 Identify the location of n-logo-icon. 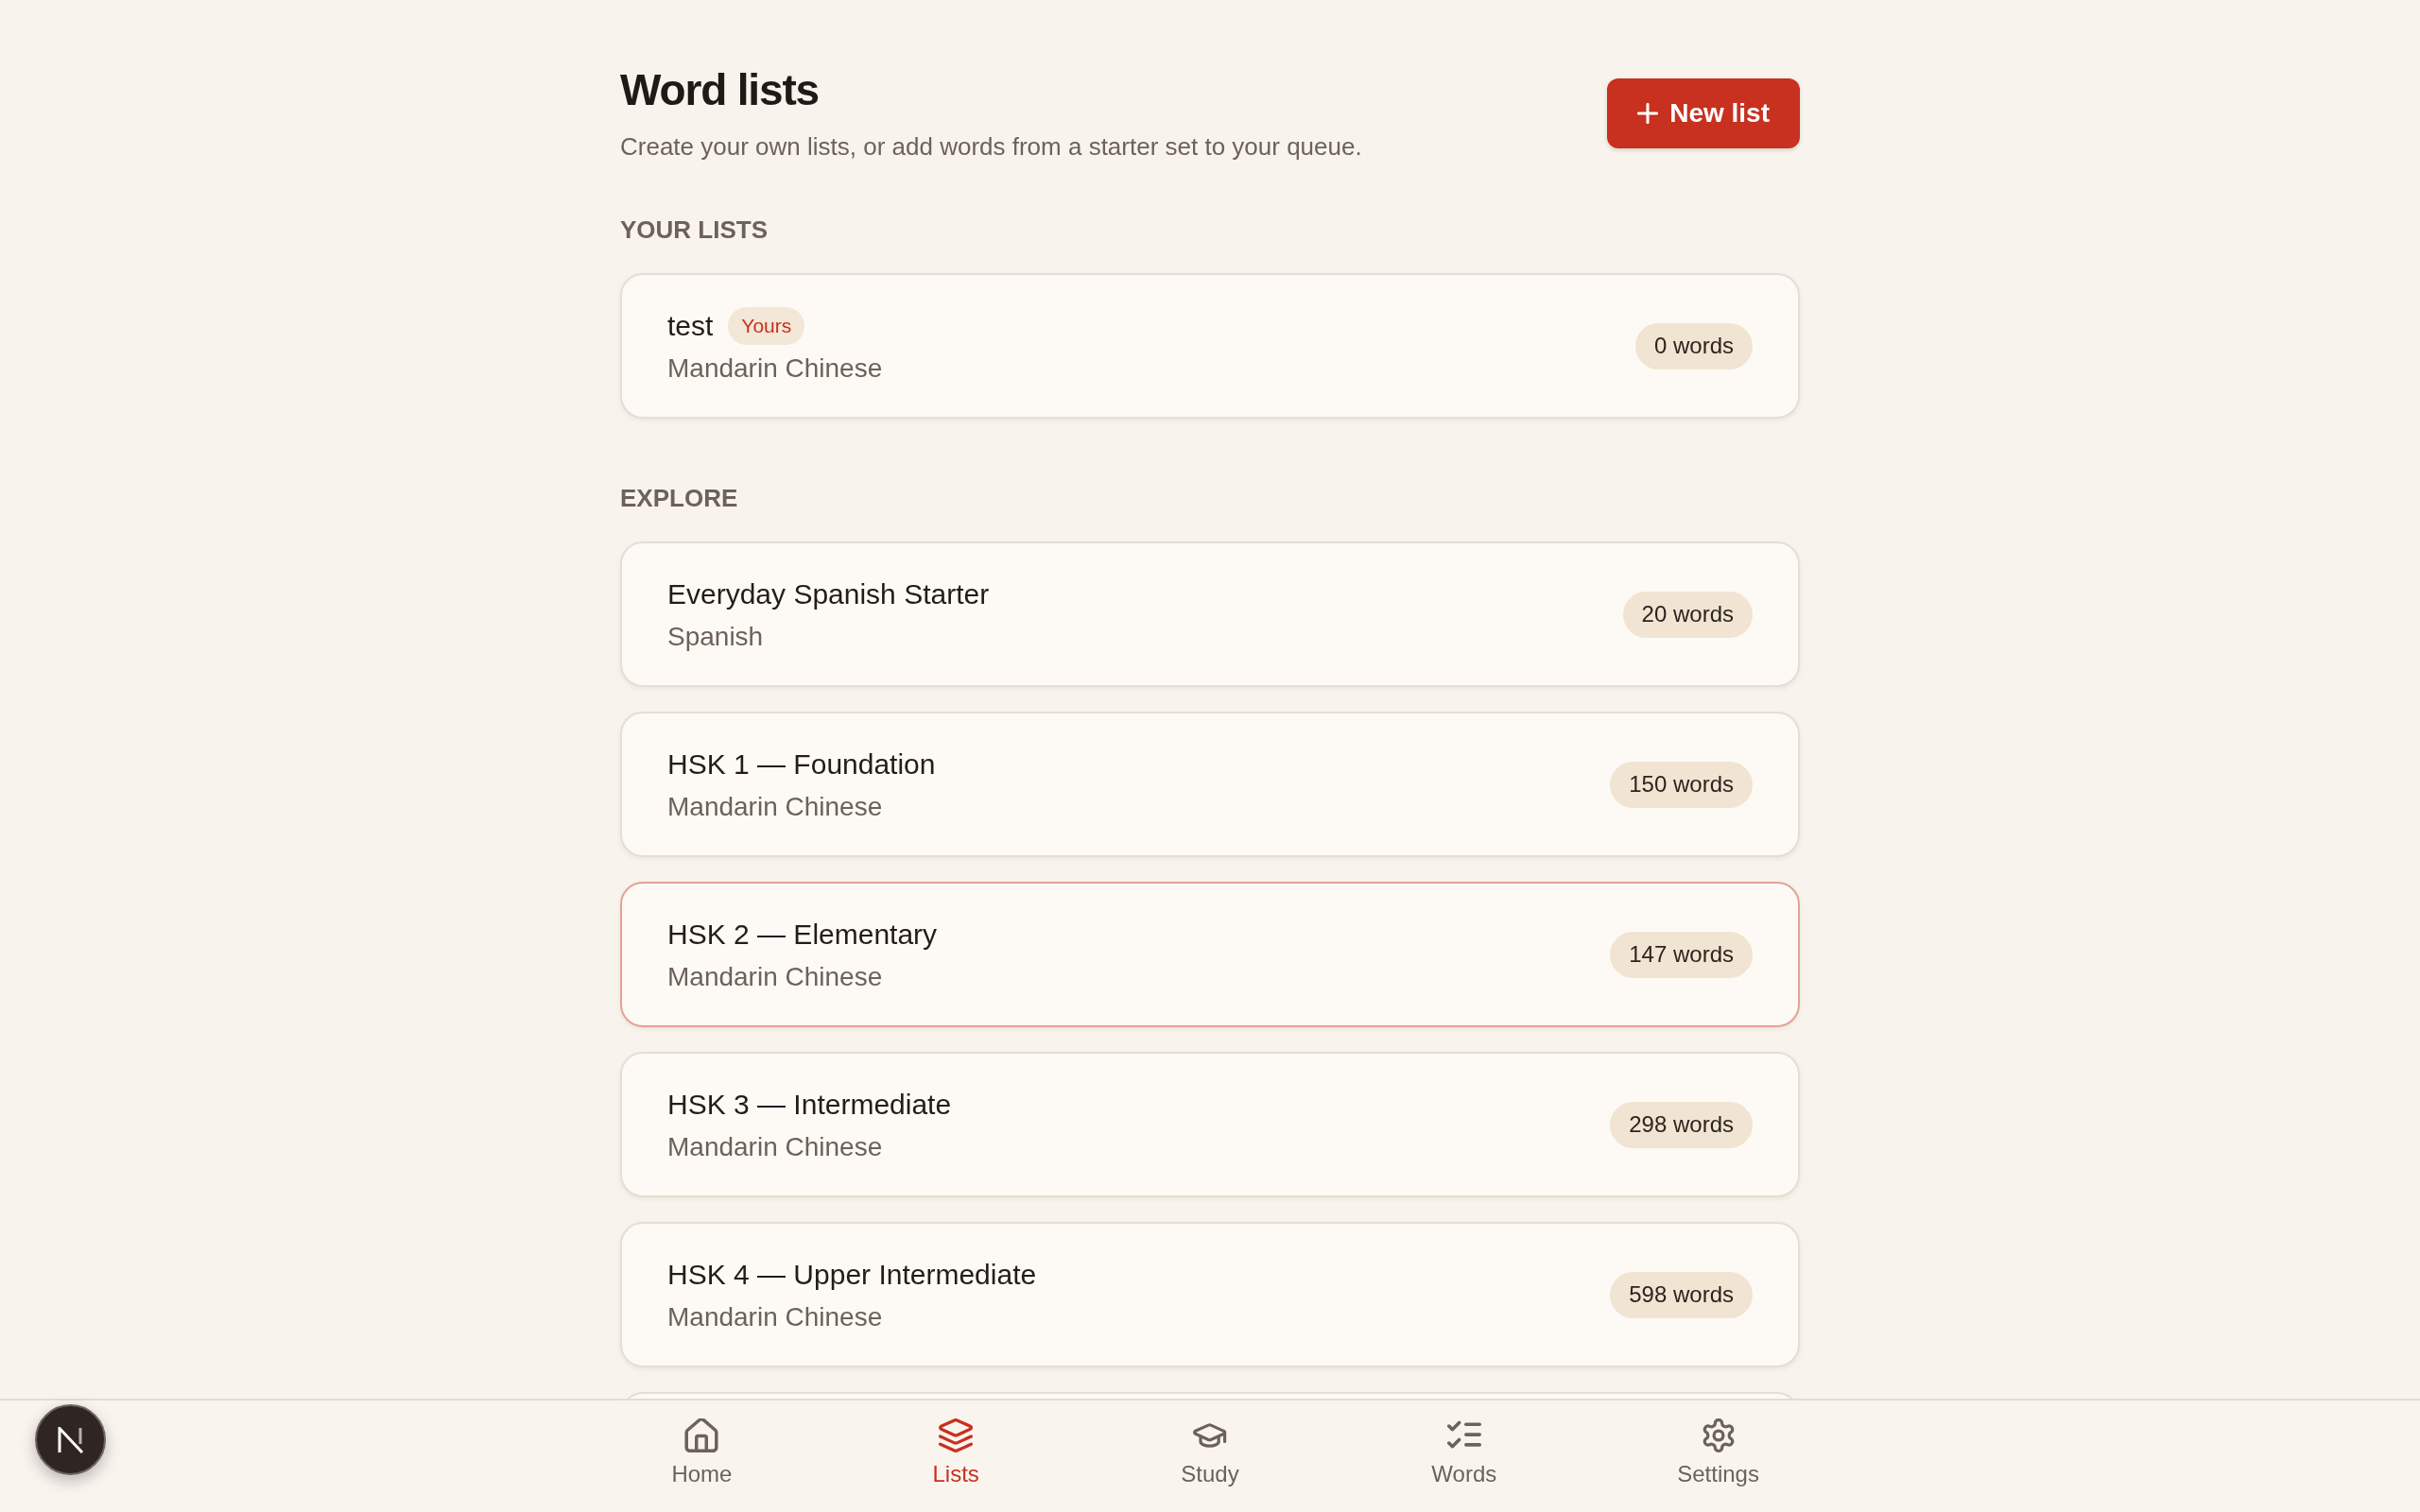
(70, 1439).